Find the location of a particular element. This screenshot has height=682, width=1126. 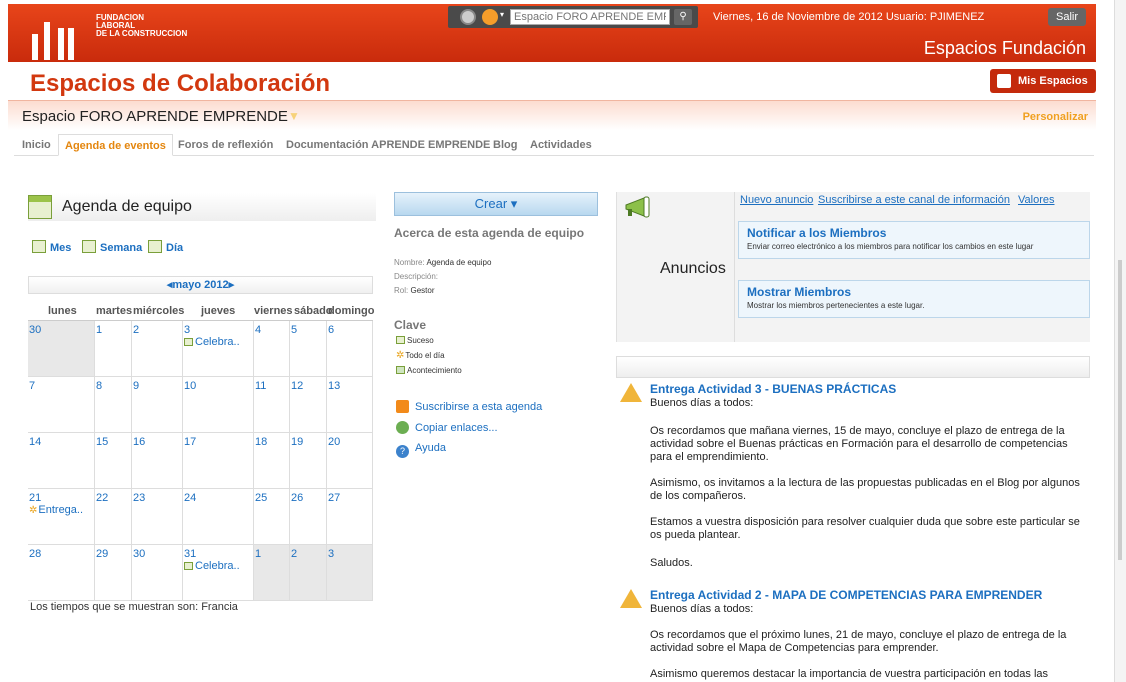

calendar-day-cell: 4 is located at coordinates (272, 349).